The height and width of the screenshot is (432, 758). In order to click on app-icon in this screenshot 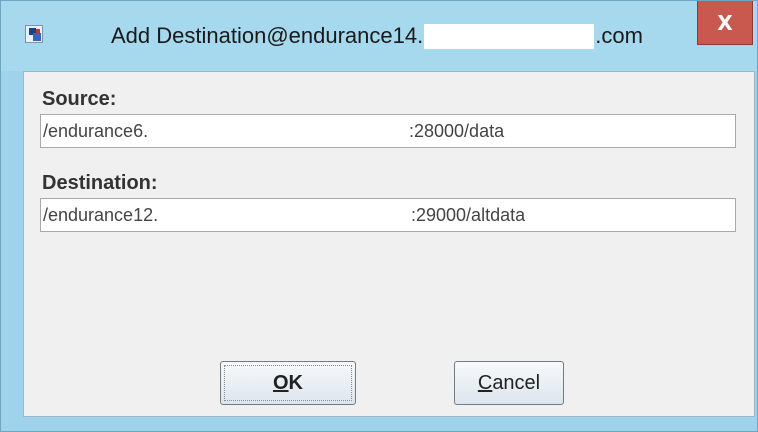, I will do `click(34, 34)`.